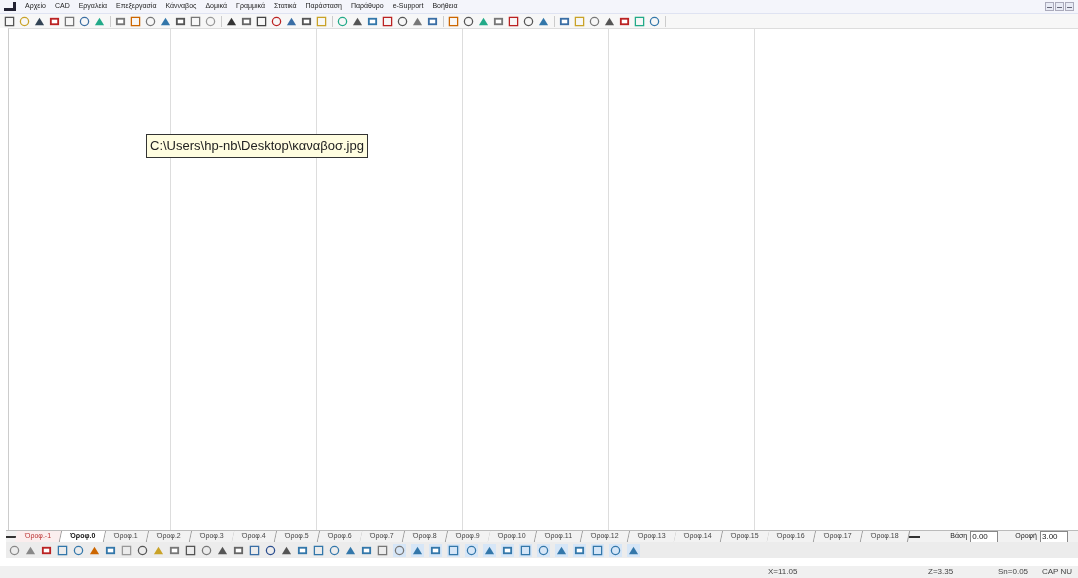  I want to click on status-text: Sn=0.05, so click(1014, 572).